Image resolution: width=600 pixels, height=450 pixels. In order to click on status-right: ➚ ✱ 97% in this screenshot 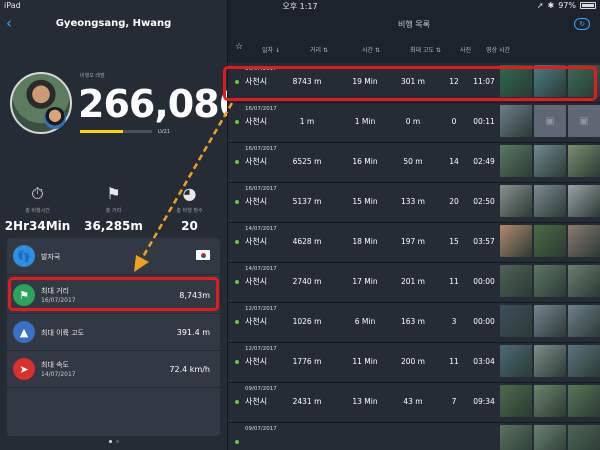, I will do `click(566, 5)`.